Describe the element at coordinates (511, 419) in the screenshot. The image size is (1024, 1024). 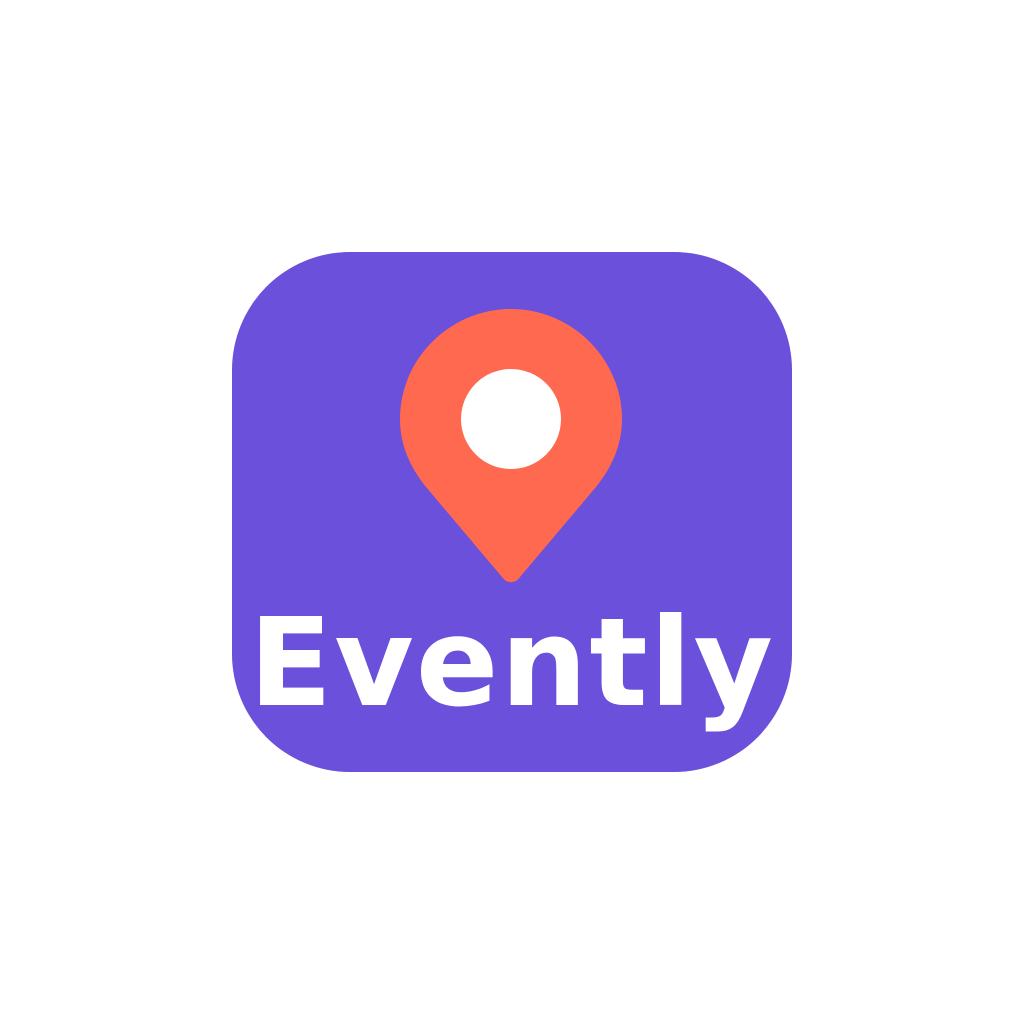
I see `pin-hole` at that location.